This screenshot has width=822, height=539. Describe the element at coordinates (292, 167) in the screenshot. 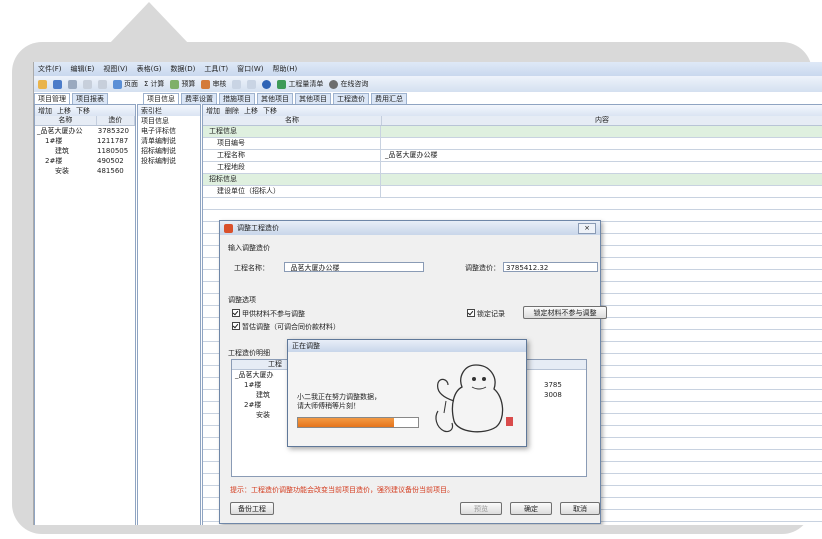

I see `grid-cell-name: 工程地段` at that location.